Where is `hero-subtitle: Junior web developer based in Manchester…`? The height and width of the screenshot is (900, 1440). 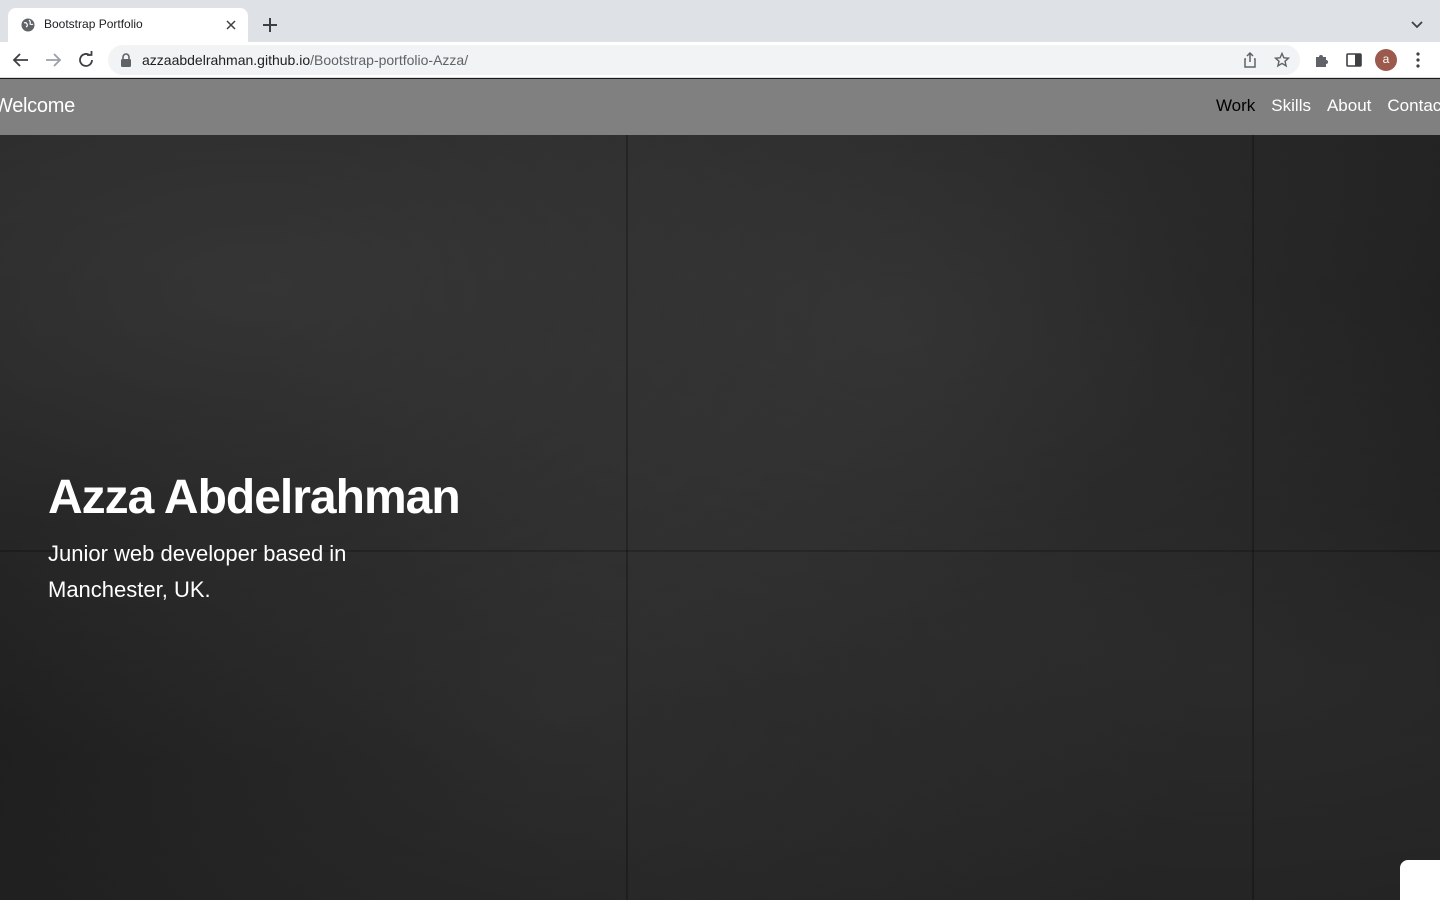
hero-subtitle: Junior web developer based in Manchester… is located at coordinates (197, 571).